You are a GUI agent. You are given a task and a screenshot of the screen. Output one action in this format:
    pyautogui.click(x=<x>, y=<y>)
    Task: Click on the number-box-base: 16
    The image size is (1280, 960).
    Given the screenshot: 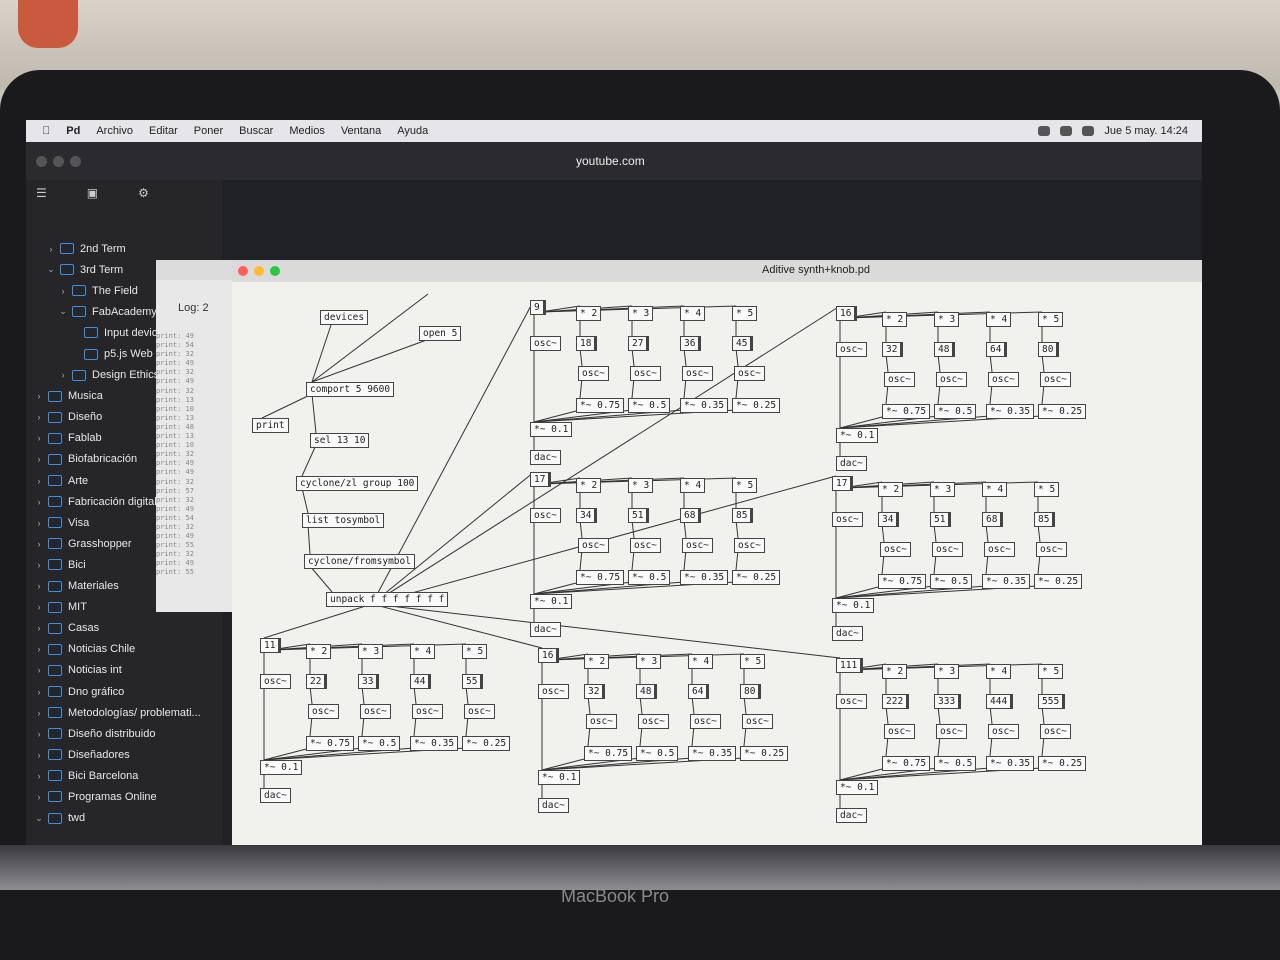 What is the action you would take?
    pyautogui.click(x=549, y=655)
    